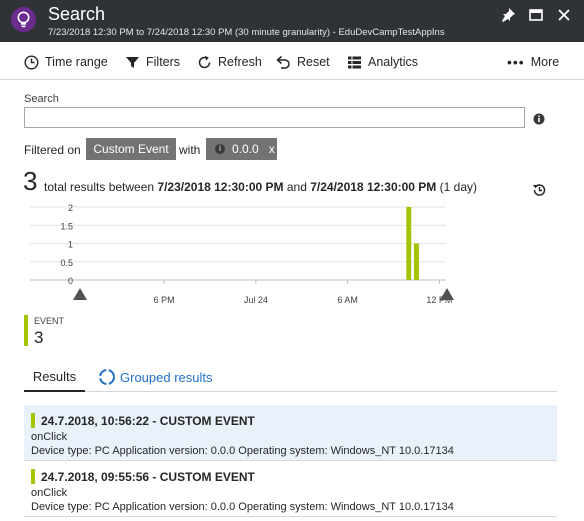 This screenshot has width=584, height=521. I want to click on range-start-handle-icon, so click(80, 294).